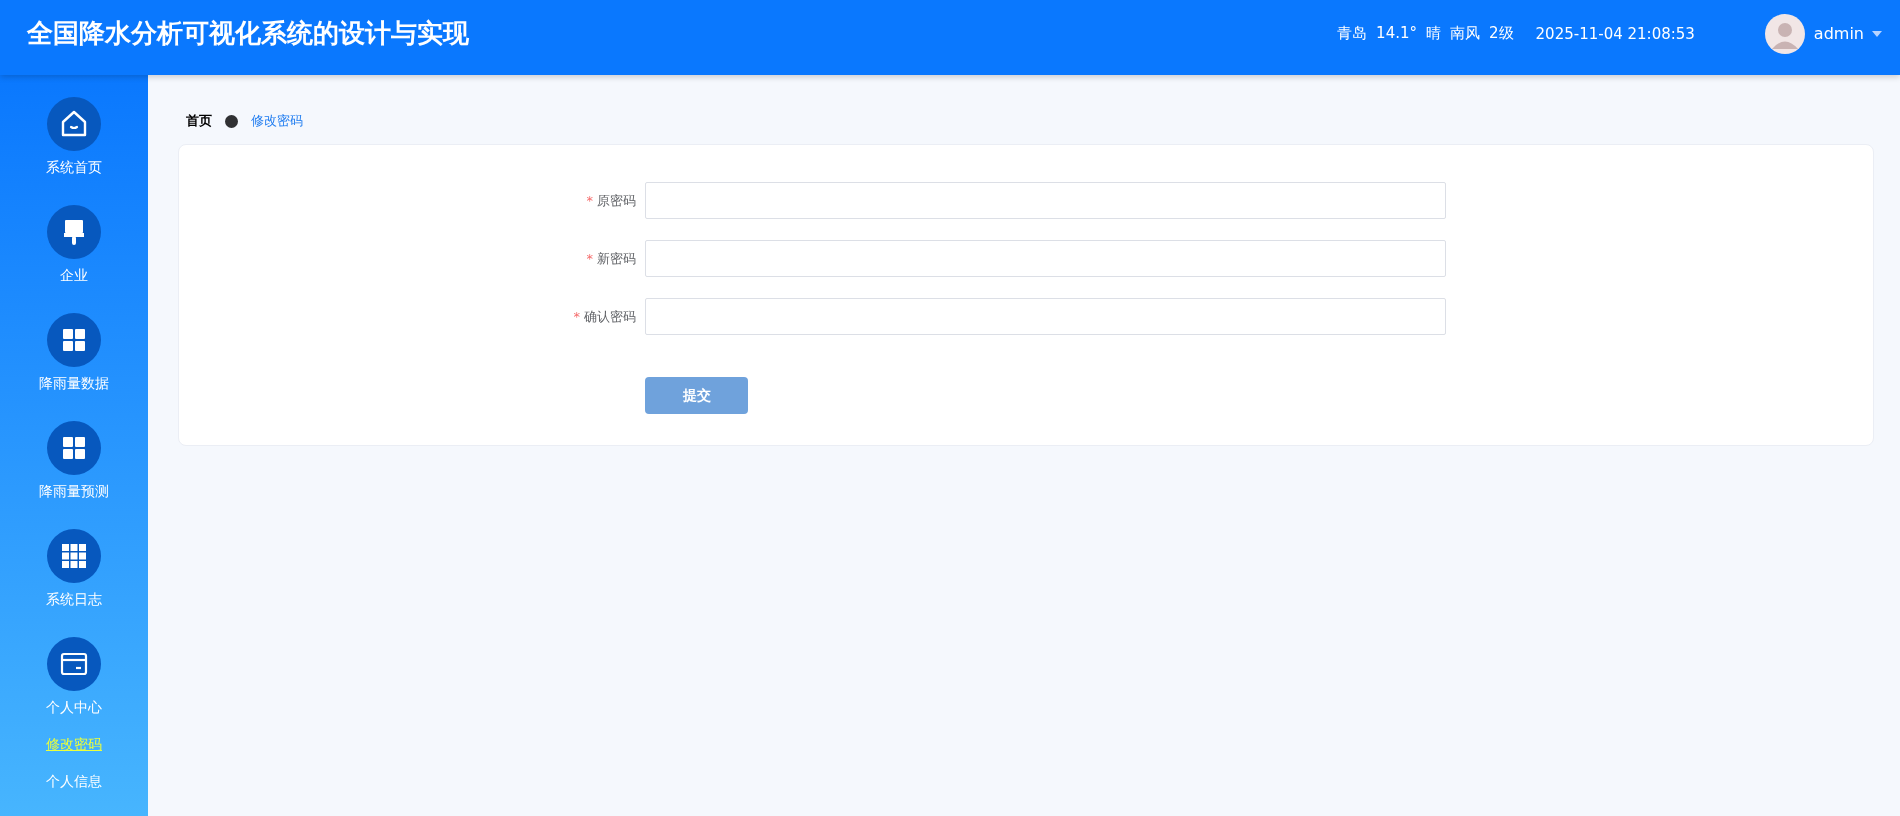 The width and height of the screenshot is (1900, 816). What do you see at coordinates (74, 708) in the screenshot?
I see `nav-item: 个人中心` at bounding box center [74, 708].